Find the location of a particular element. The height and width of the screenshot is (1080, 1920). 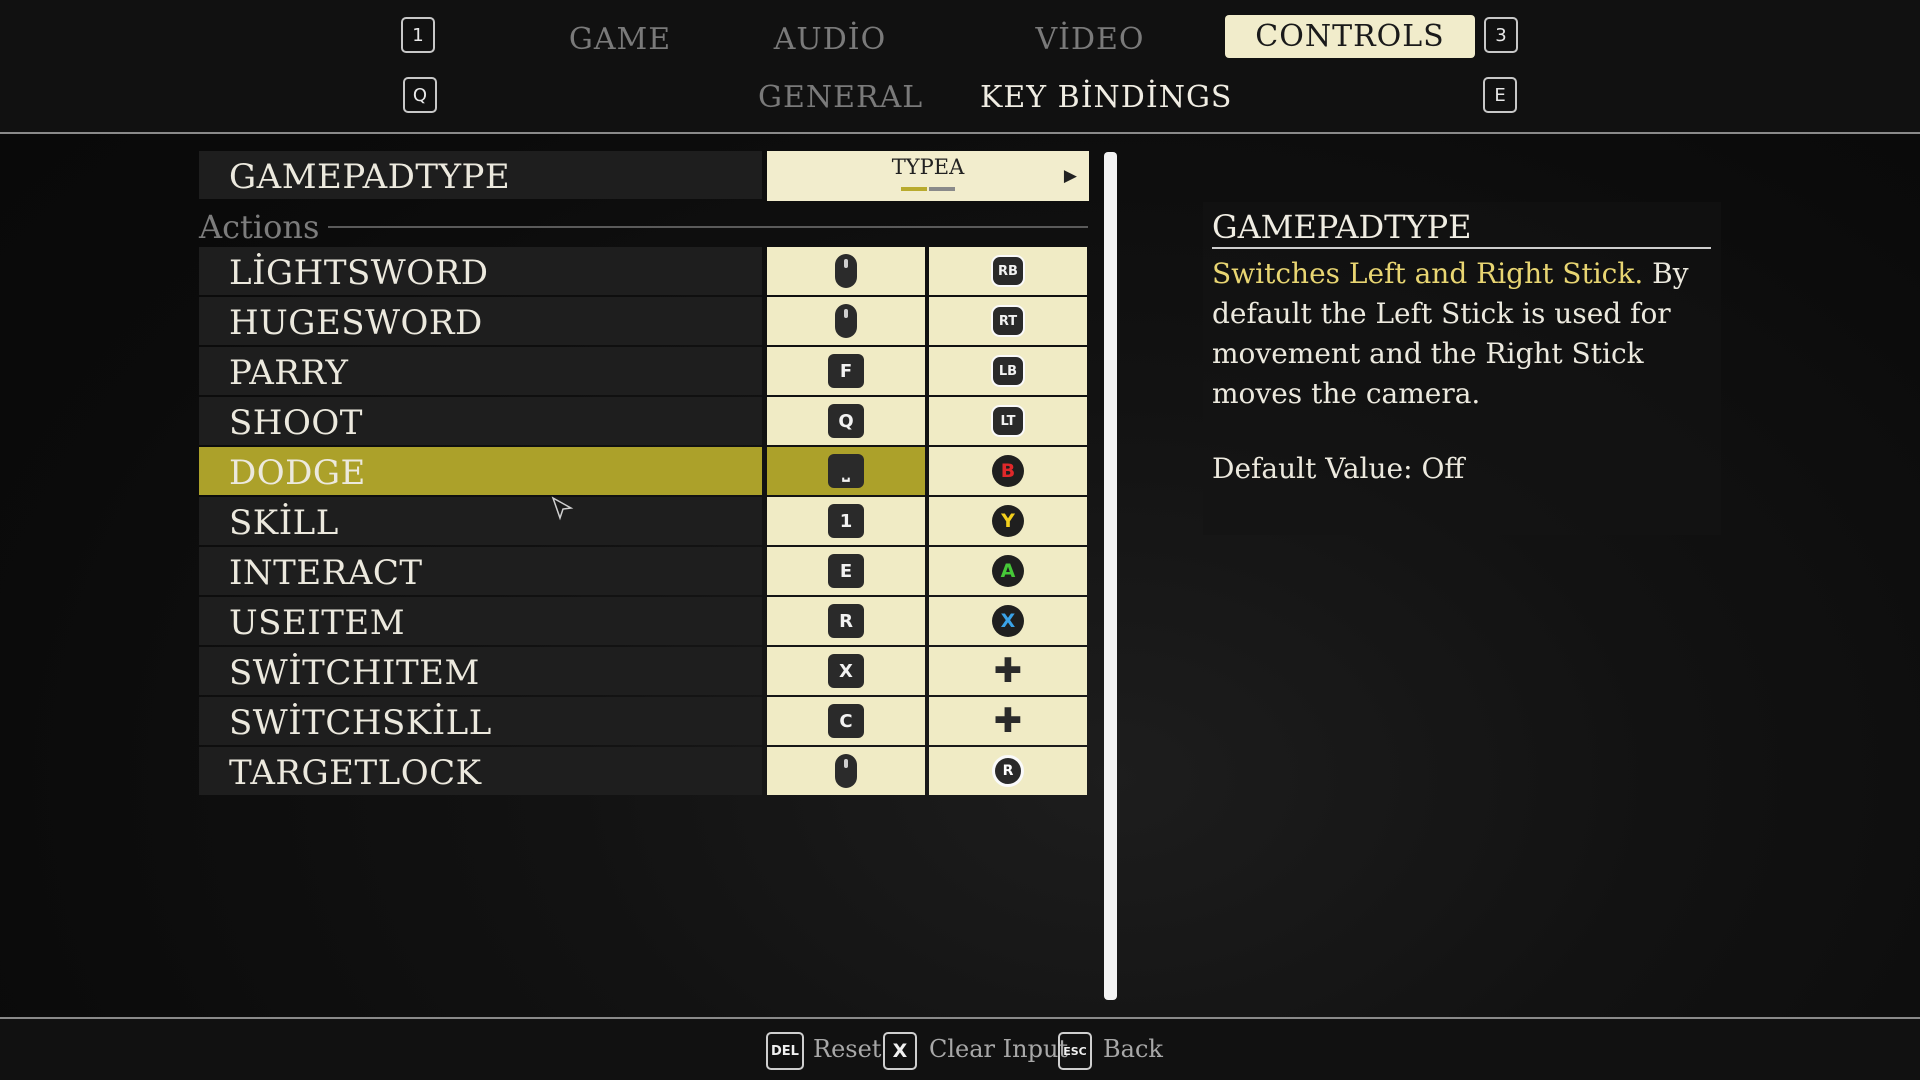

gamepad-type-selector: TYPEA ▶ is located at coordinates (928, 176).